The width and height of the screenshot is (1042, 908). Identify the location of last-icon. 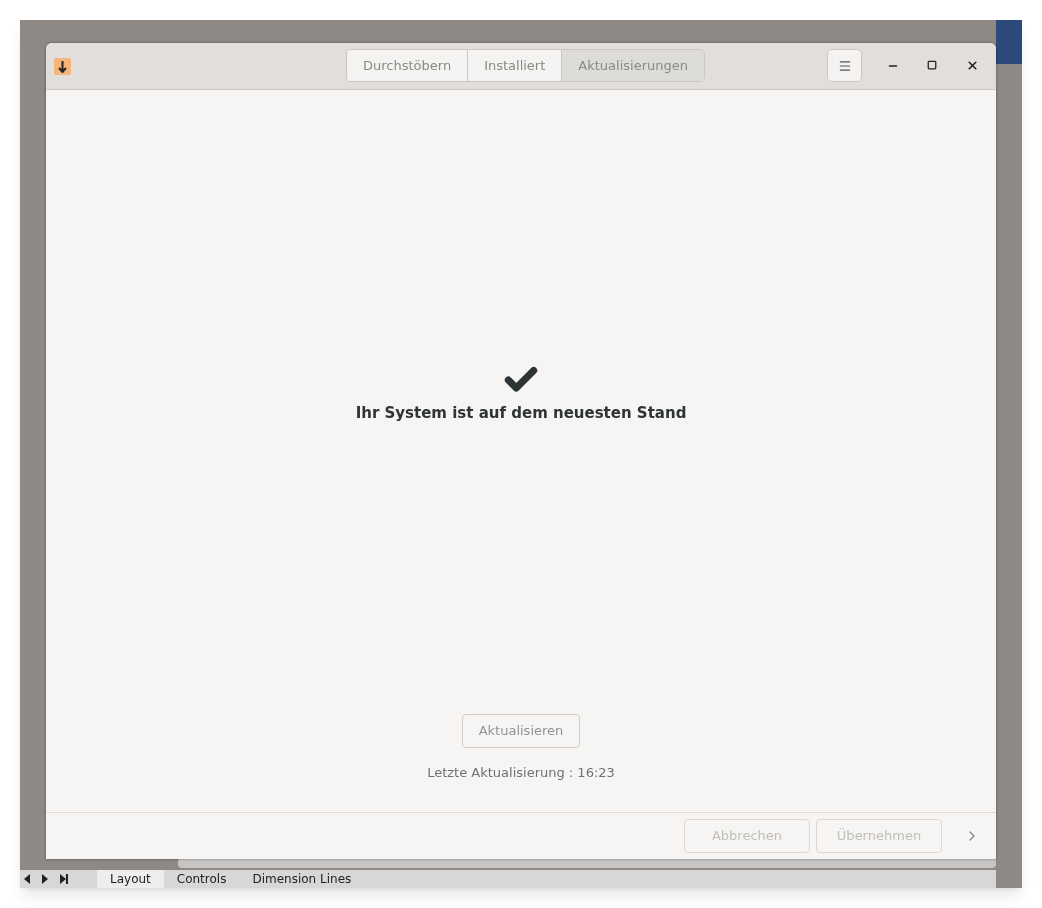
(64, 879).